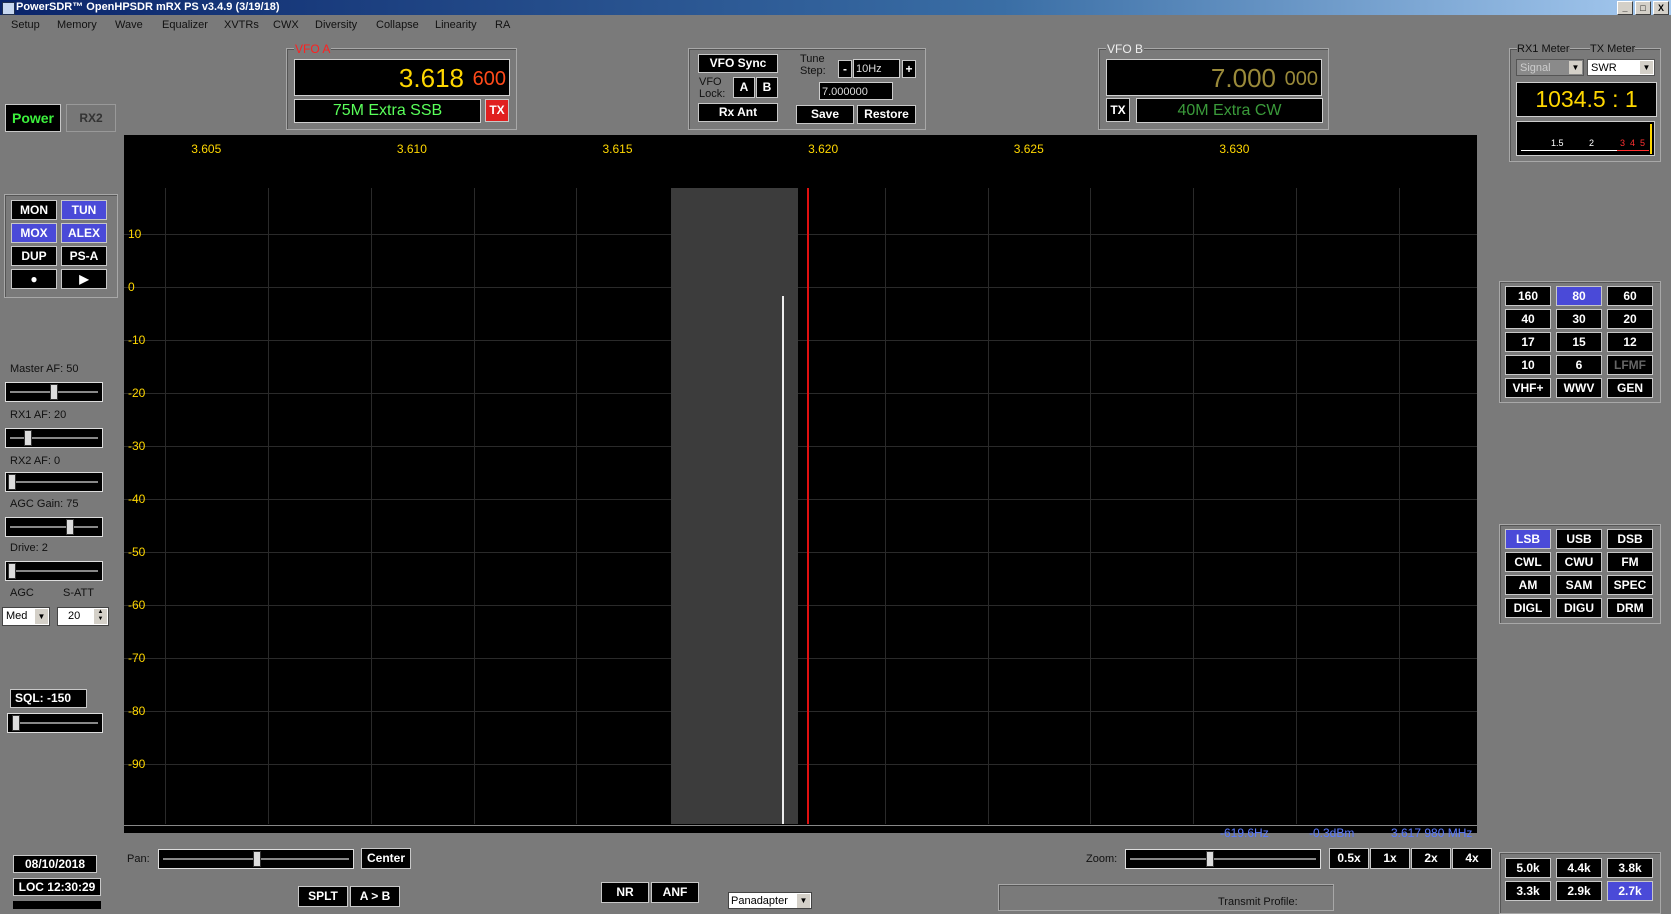  Describe the element at coordinates (34, 279) in the screenshot. I see `record-button: ●` at that location.